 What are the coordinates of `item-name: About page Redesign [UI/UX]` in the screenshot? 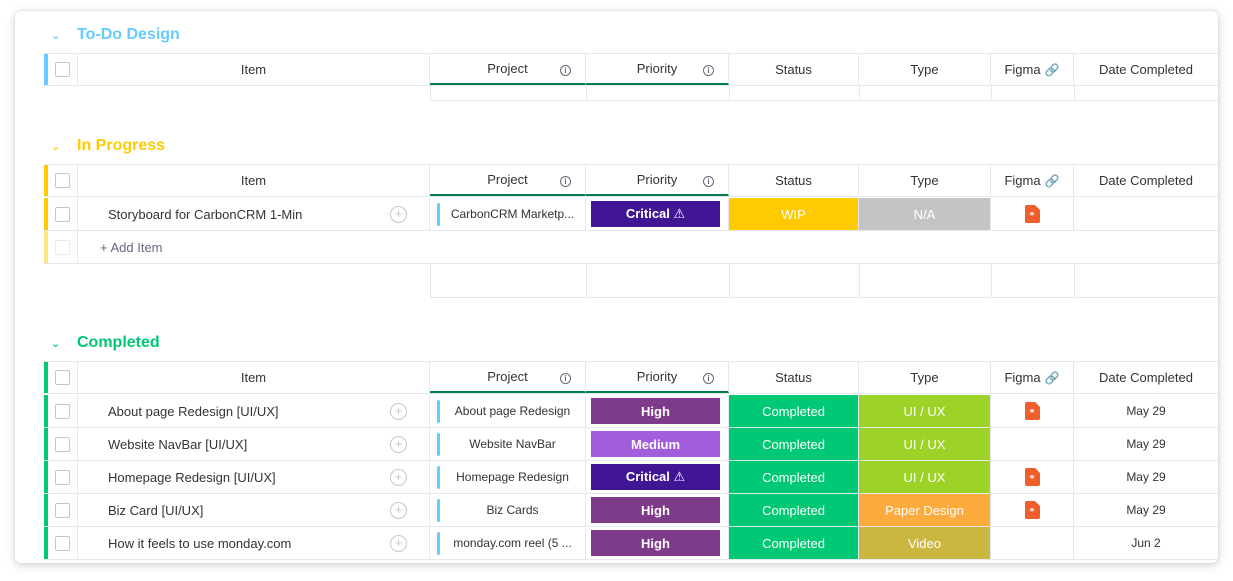 It's located at (224, 411).